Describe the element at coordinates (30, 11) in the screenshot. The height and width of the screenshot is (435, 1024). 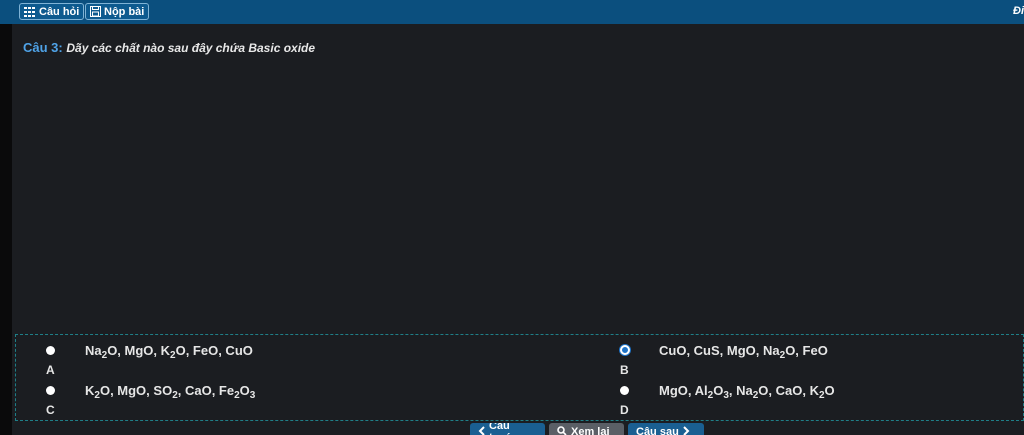
I see `grid-icon` at that location.